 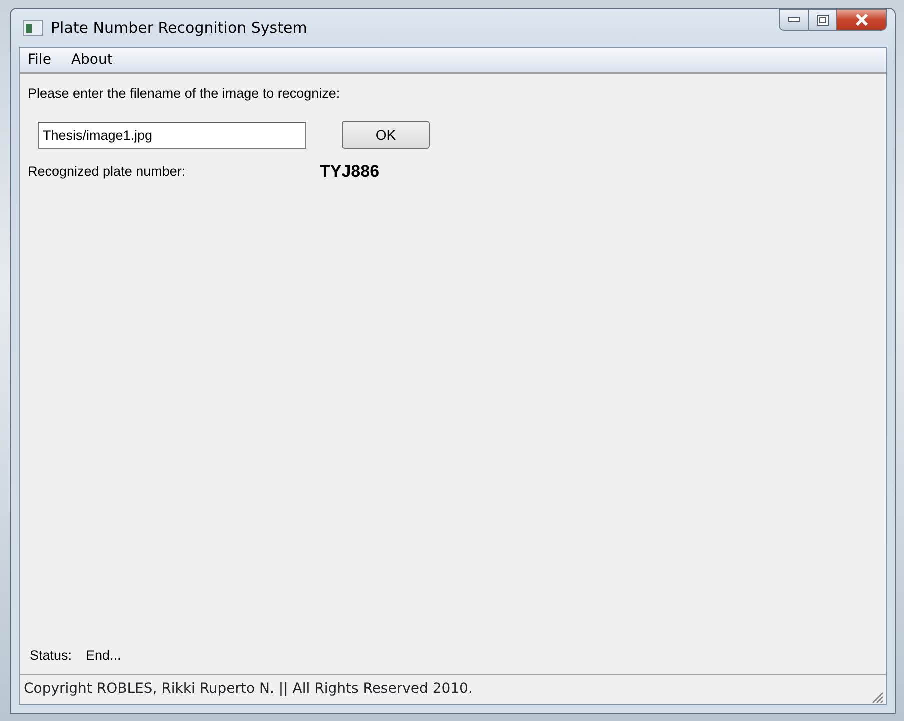 I want to click on ok-button: OK, so click(x=386, y=135).